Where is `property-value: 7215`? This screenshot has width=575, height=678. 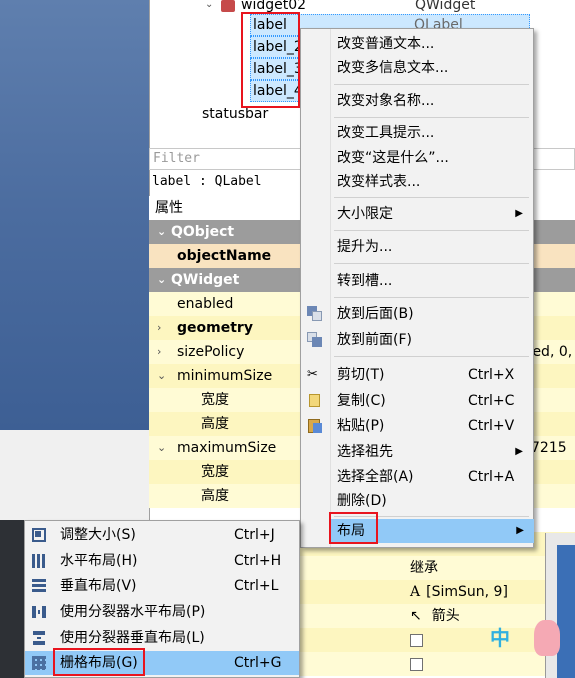
property-value: 7215 is located at coordinates (549, 448).